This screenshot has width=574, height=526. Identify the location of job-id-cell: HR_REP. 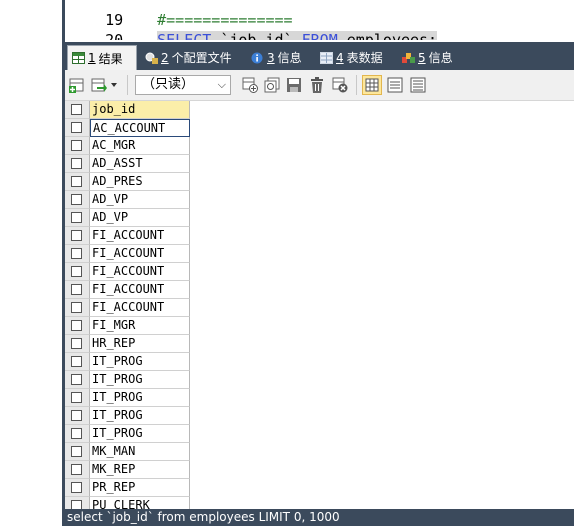
(140, 344).